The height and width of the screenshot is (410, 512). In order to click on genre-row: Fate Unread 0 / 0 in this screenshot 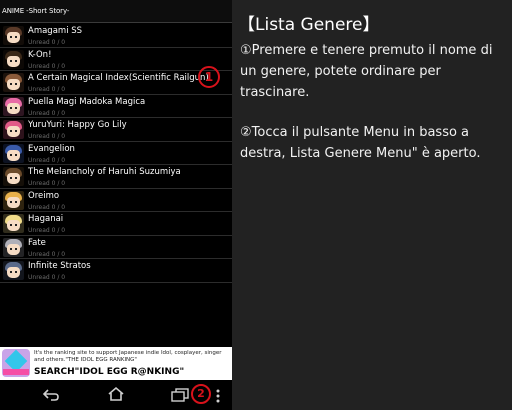, I will do `click(116, 247)`.